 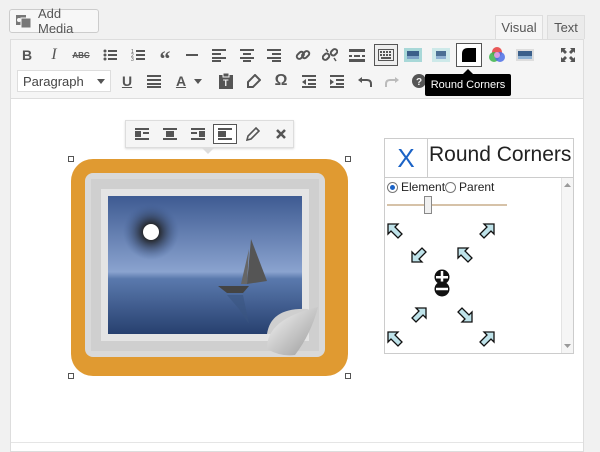 I want to click on round-corners-icon, so click(x=469, y=55).